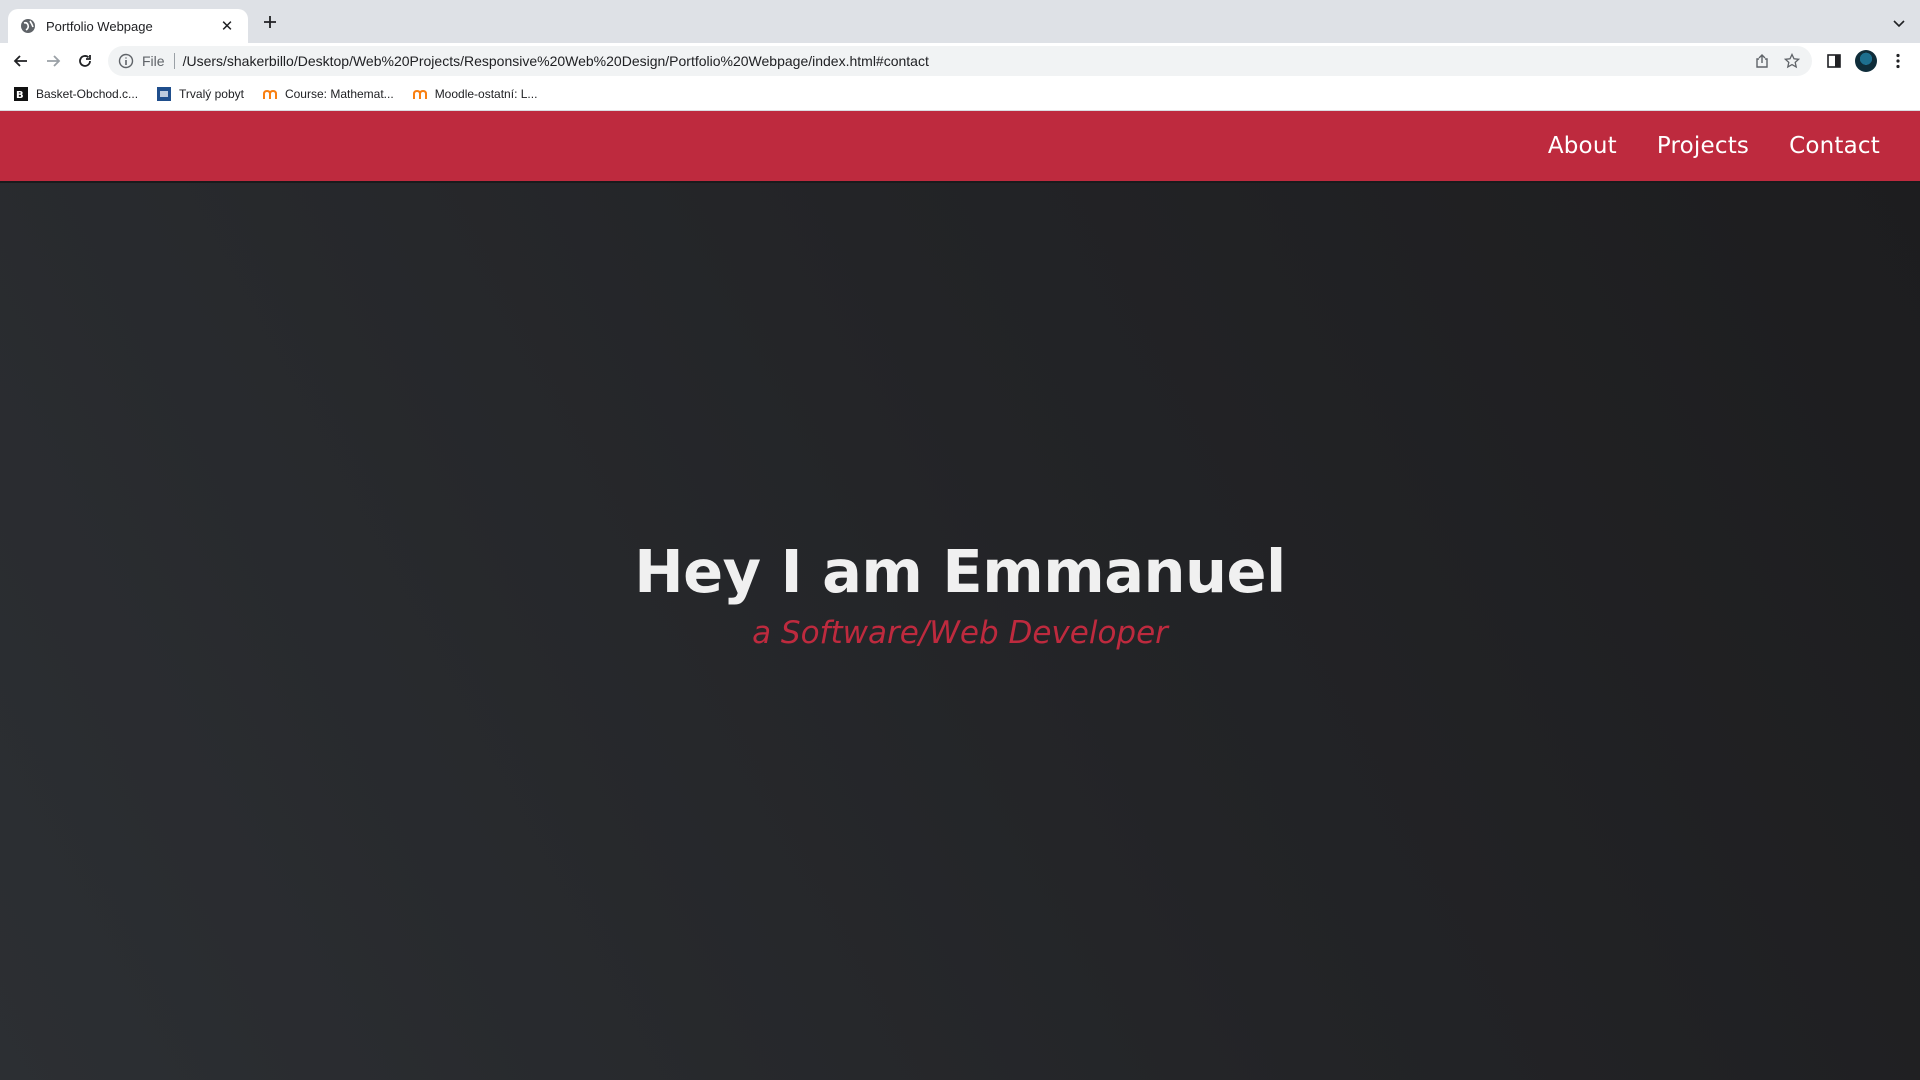  I want to click on bookmark-item: Trvalý pobyt, so click(200, 94).